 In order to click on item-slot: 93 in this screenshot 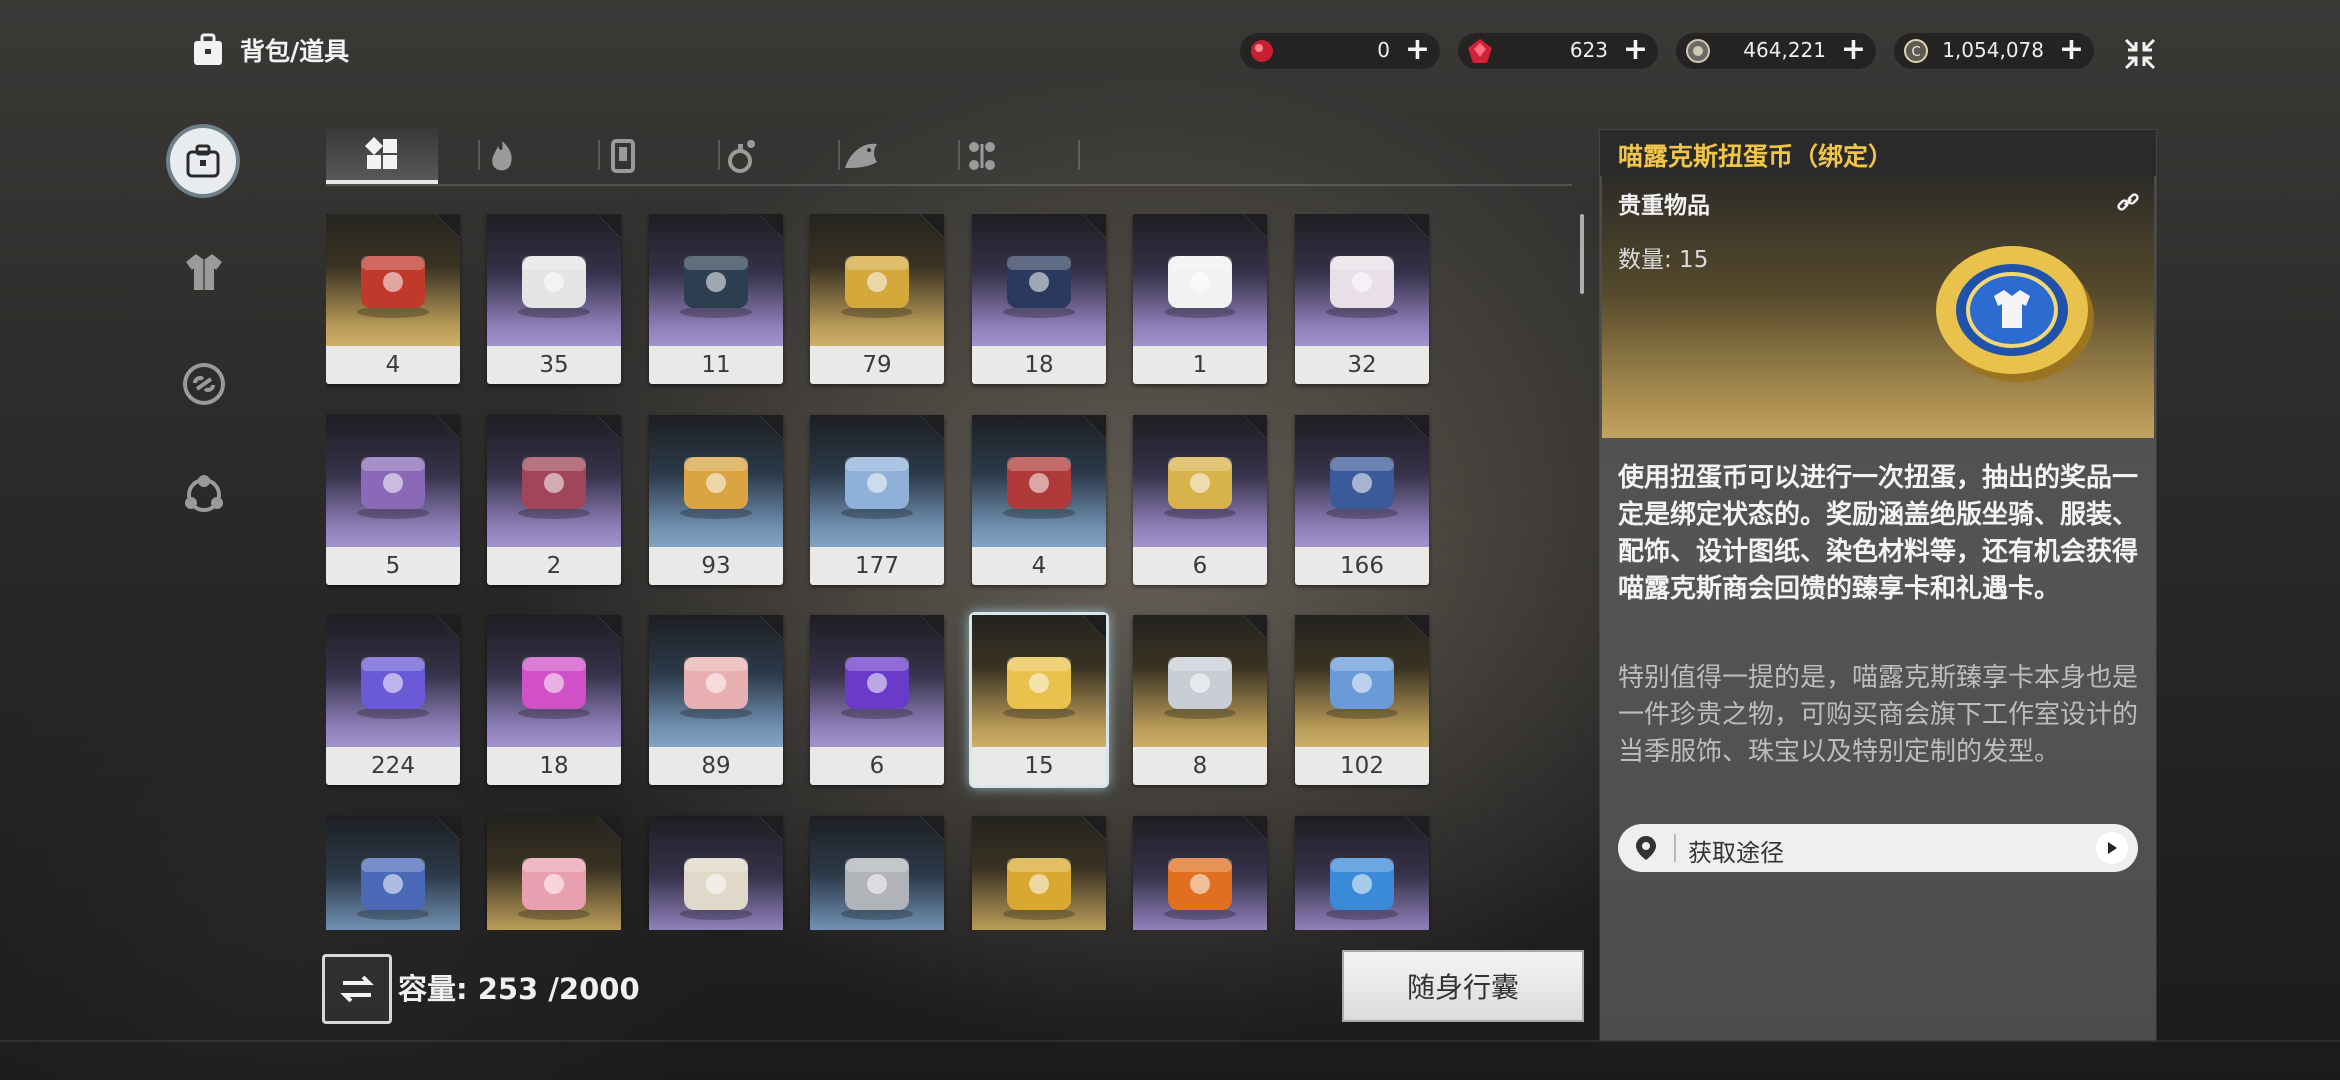, I will do `click(716, 500)`.